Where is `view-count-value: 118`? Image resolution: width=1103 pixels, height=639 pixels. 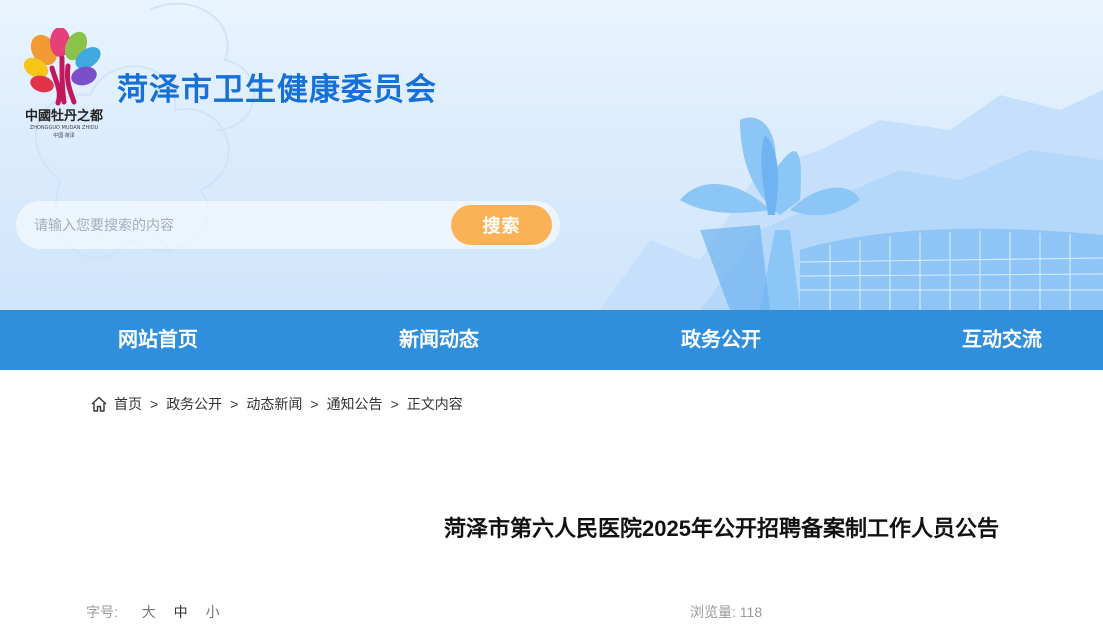 view-count-value: 118 is located at coordinates (751, 612).